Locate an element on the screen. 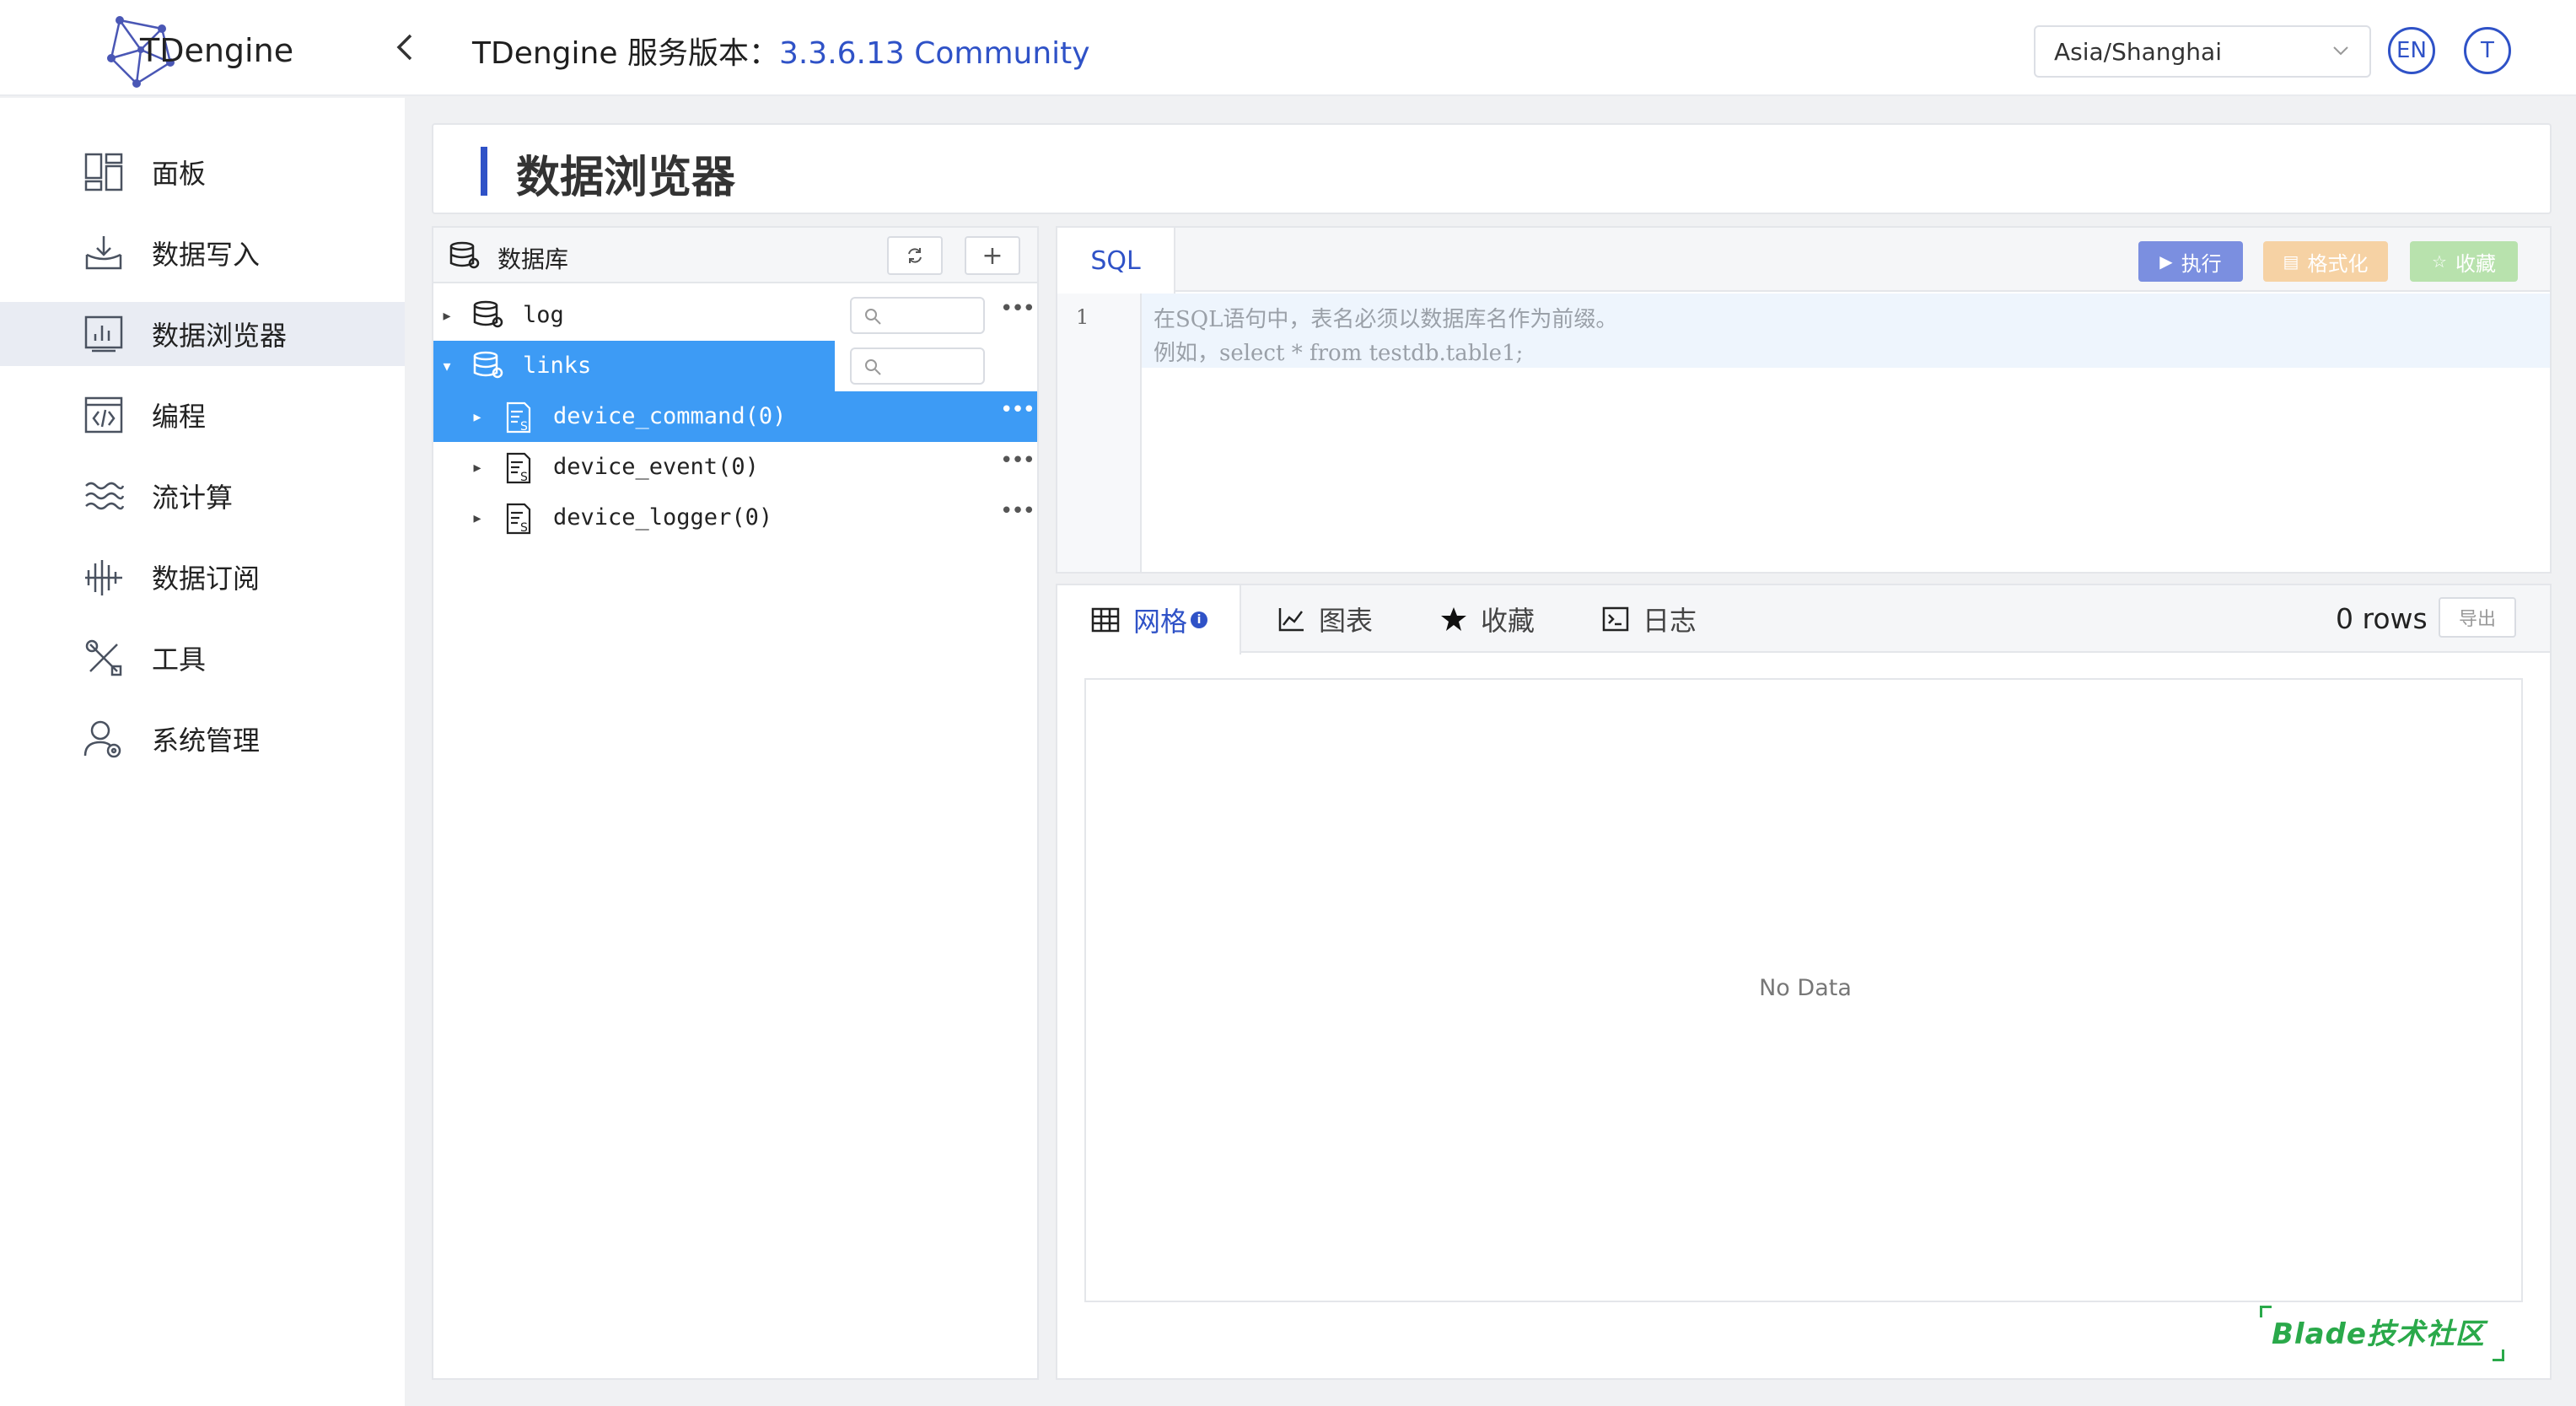 The image size is (2576, 1406). sidebar-item-tools: 工具 is located at coordinates (202, 658).